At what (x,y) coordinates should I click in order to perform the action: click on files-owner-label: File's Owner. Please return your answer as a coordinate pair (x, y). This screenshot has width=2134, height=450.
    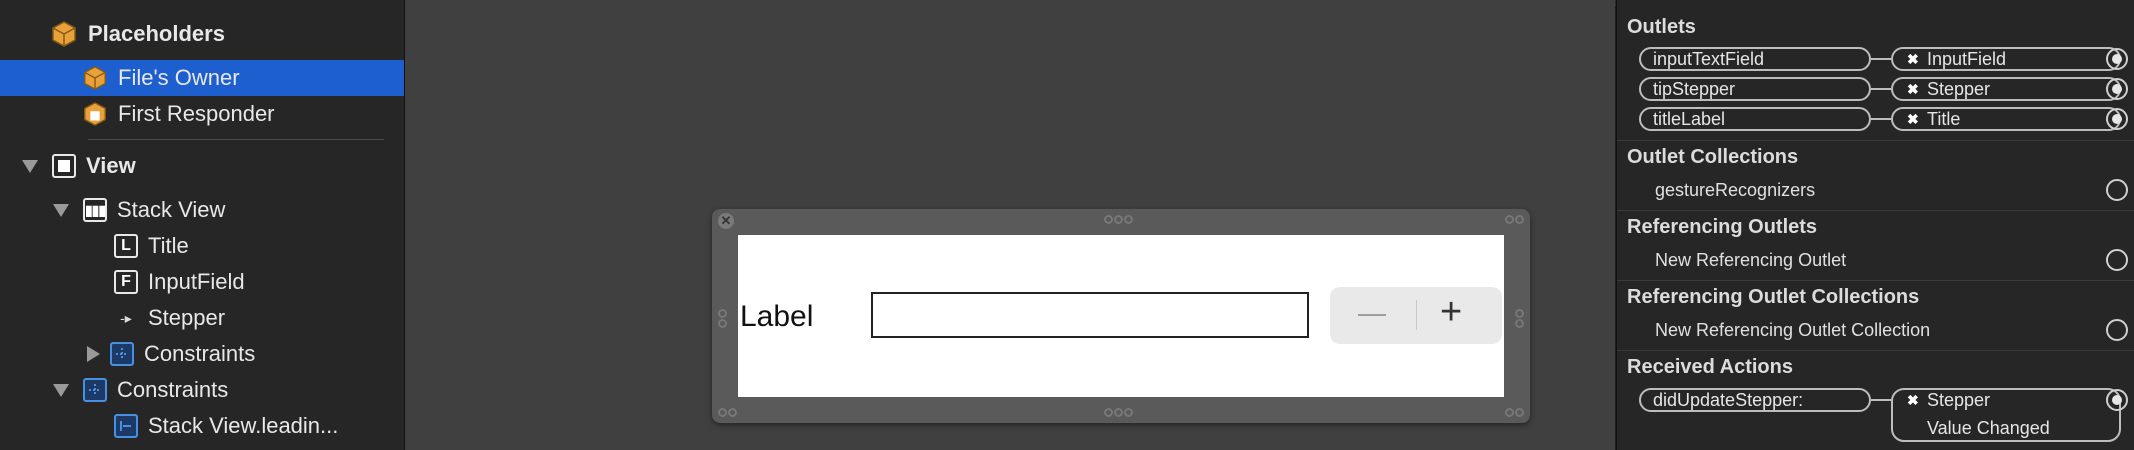
    Looking at the image, I should click on (179, 77).